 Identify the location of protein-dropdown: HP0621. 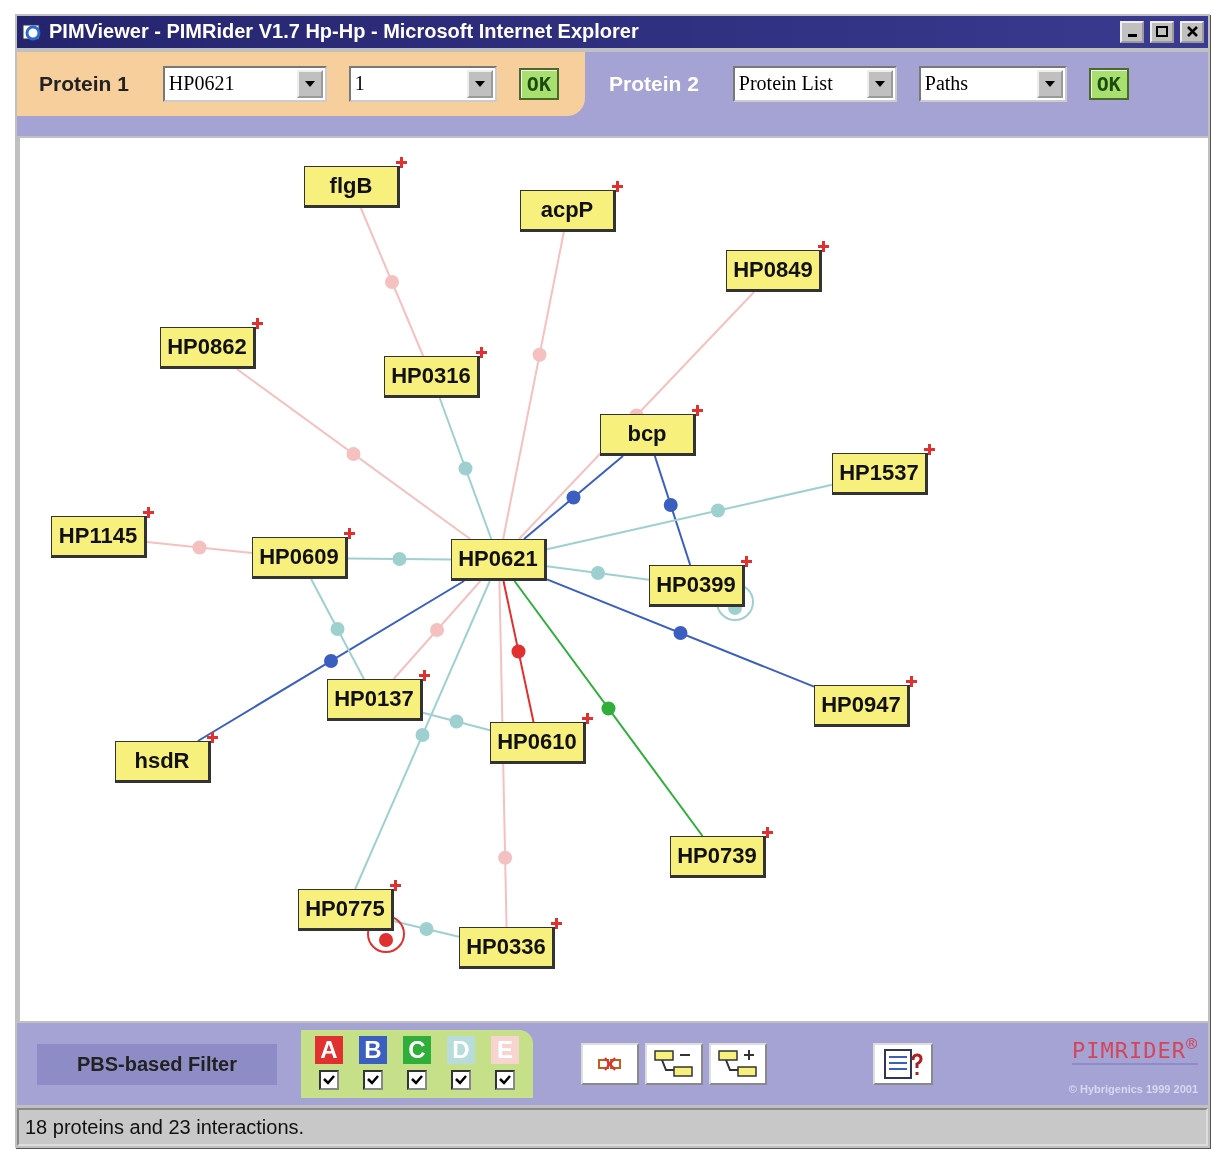
(244, 83).